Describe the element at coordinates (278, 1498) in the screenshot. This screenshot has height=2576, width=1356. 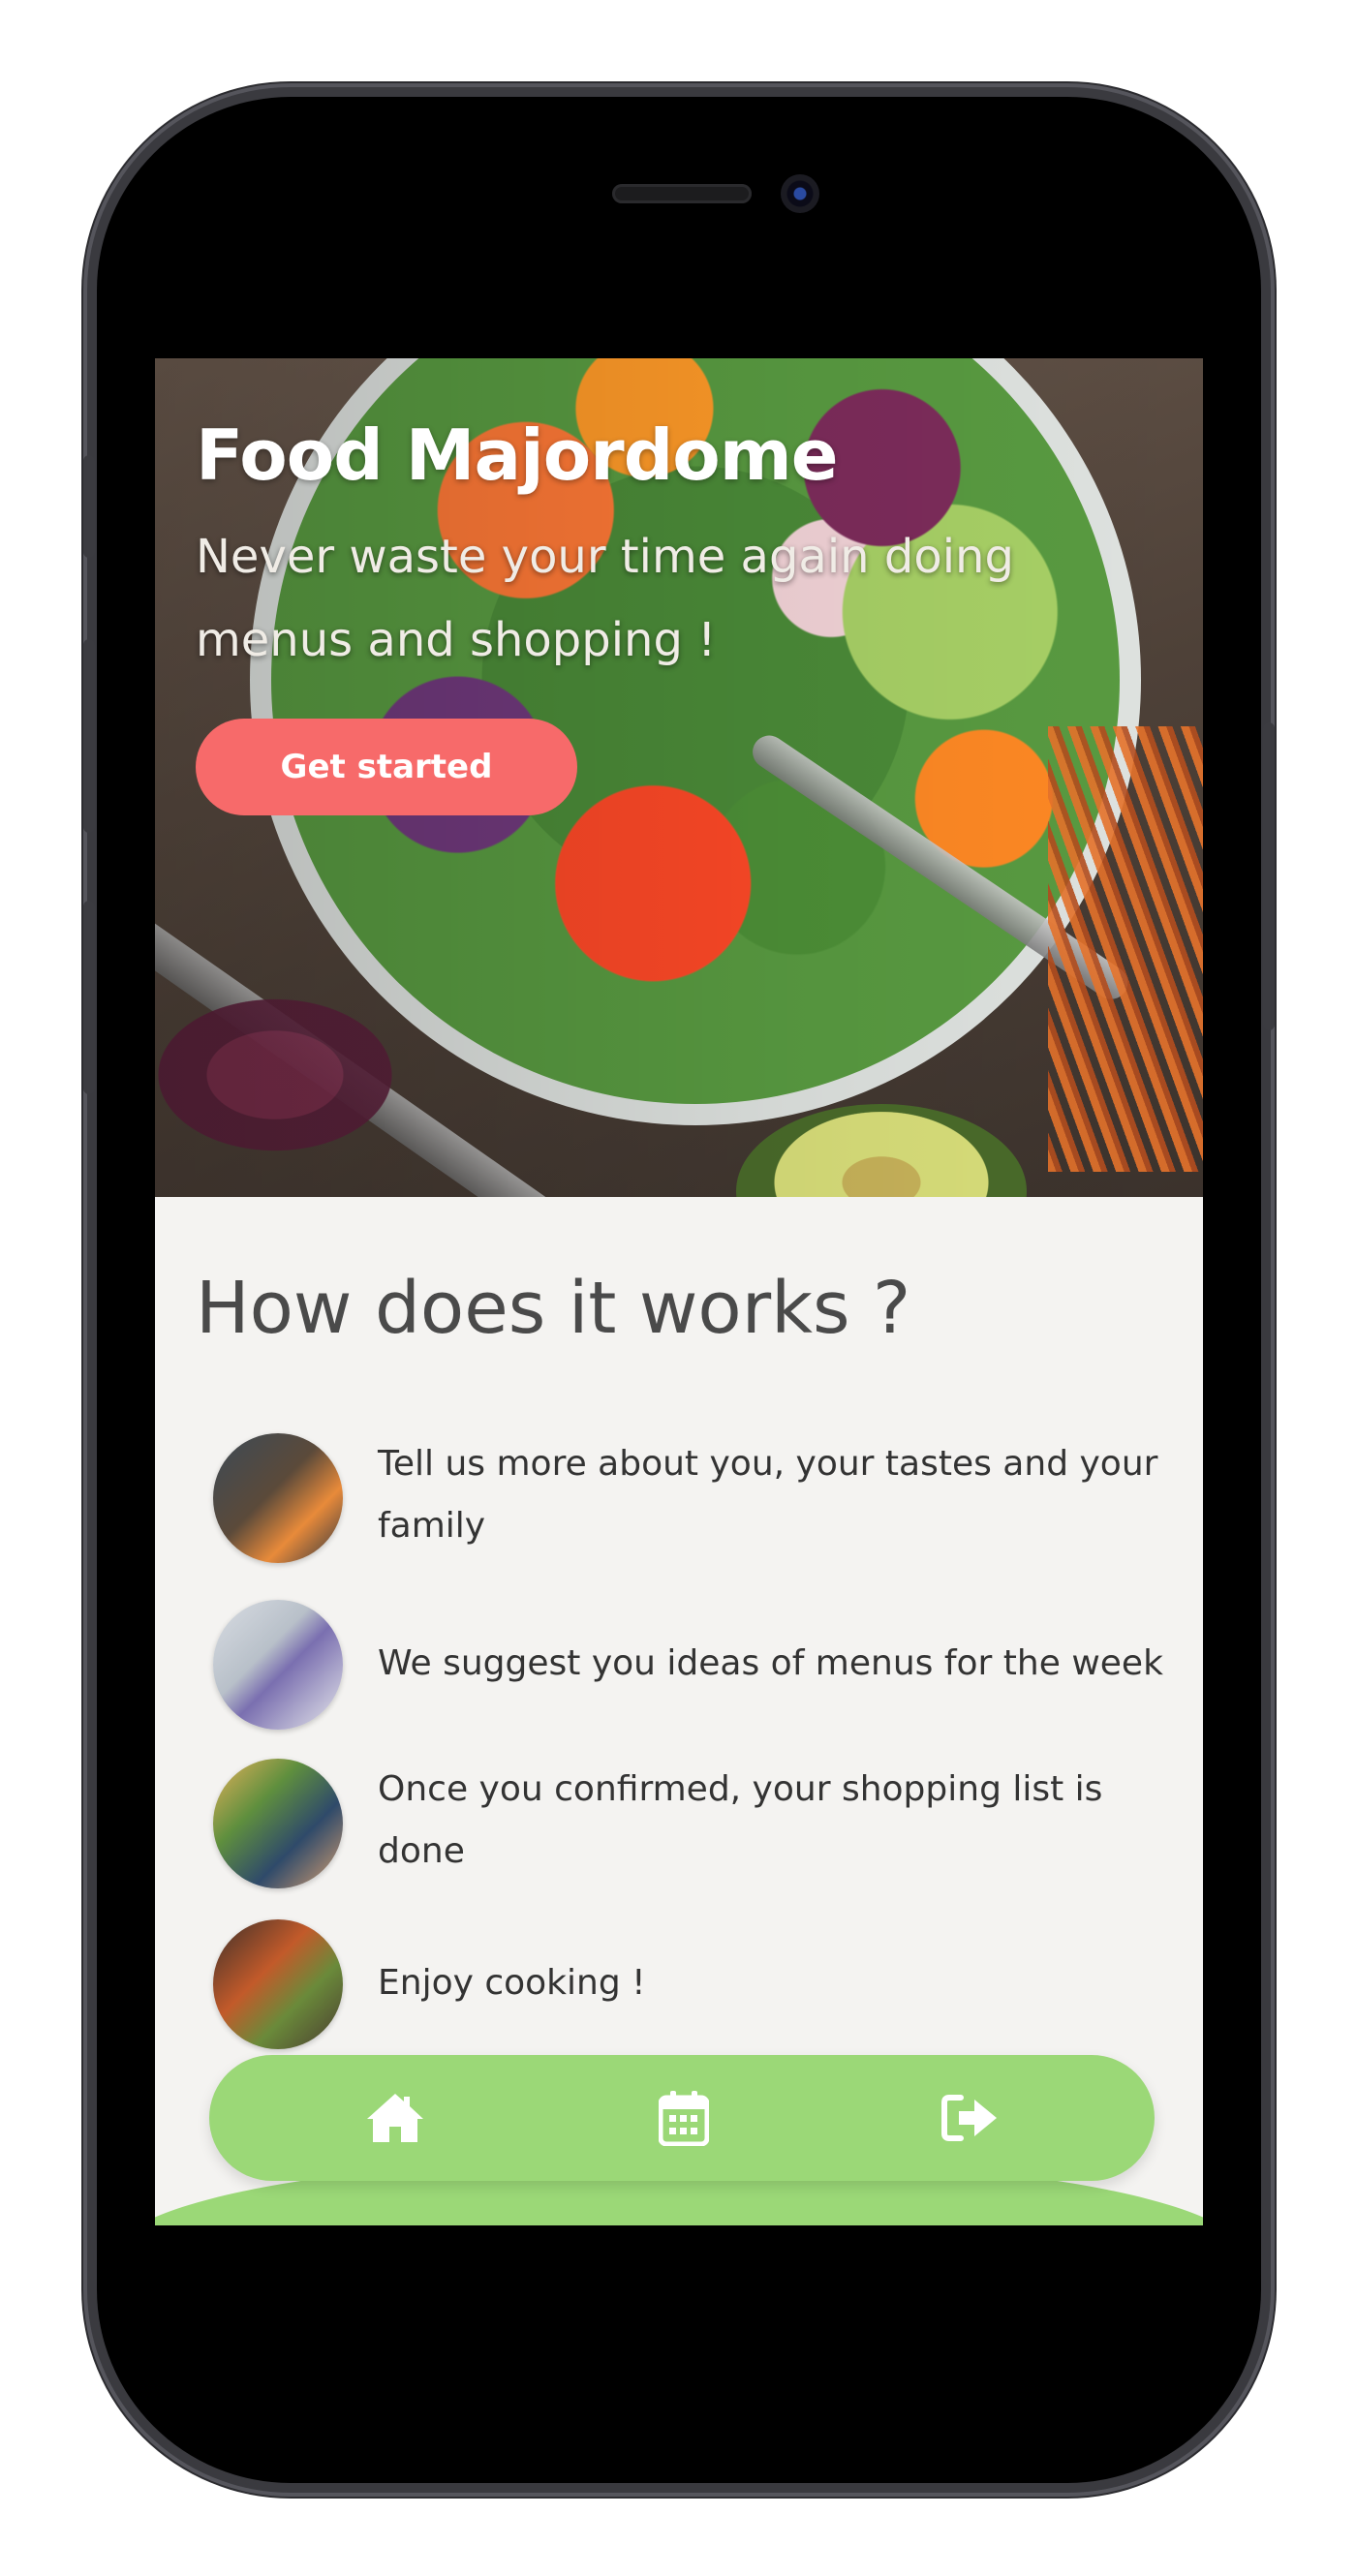
I see `step-1-image` at that location.